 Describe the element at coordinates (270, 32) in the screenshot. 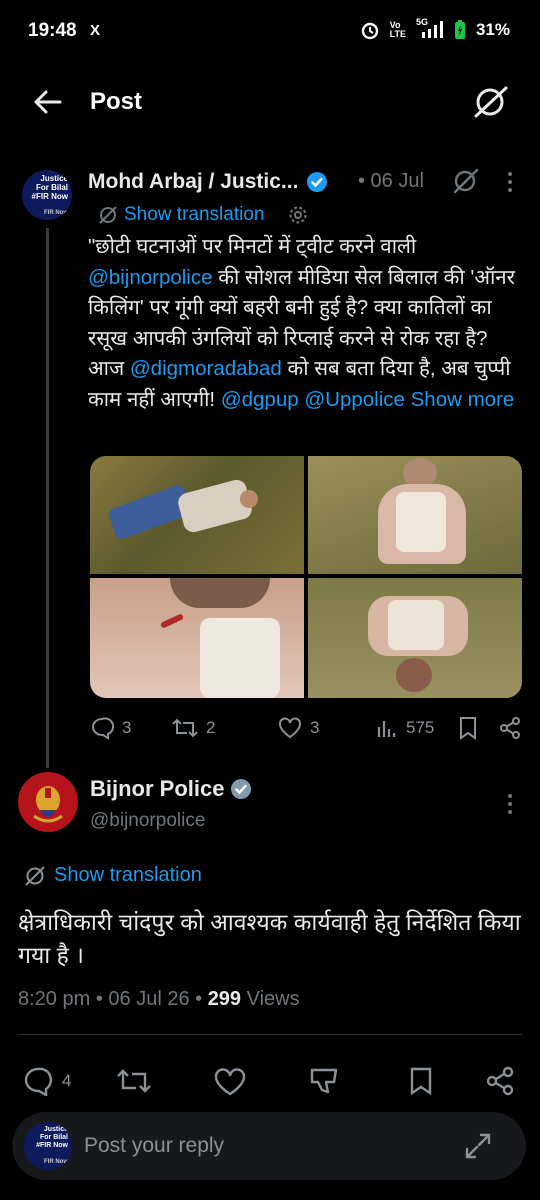

I see `status-bar: 19:48 X Vo LTE 5G 31%` at that location.